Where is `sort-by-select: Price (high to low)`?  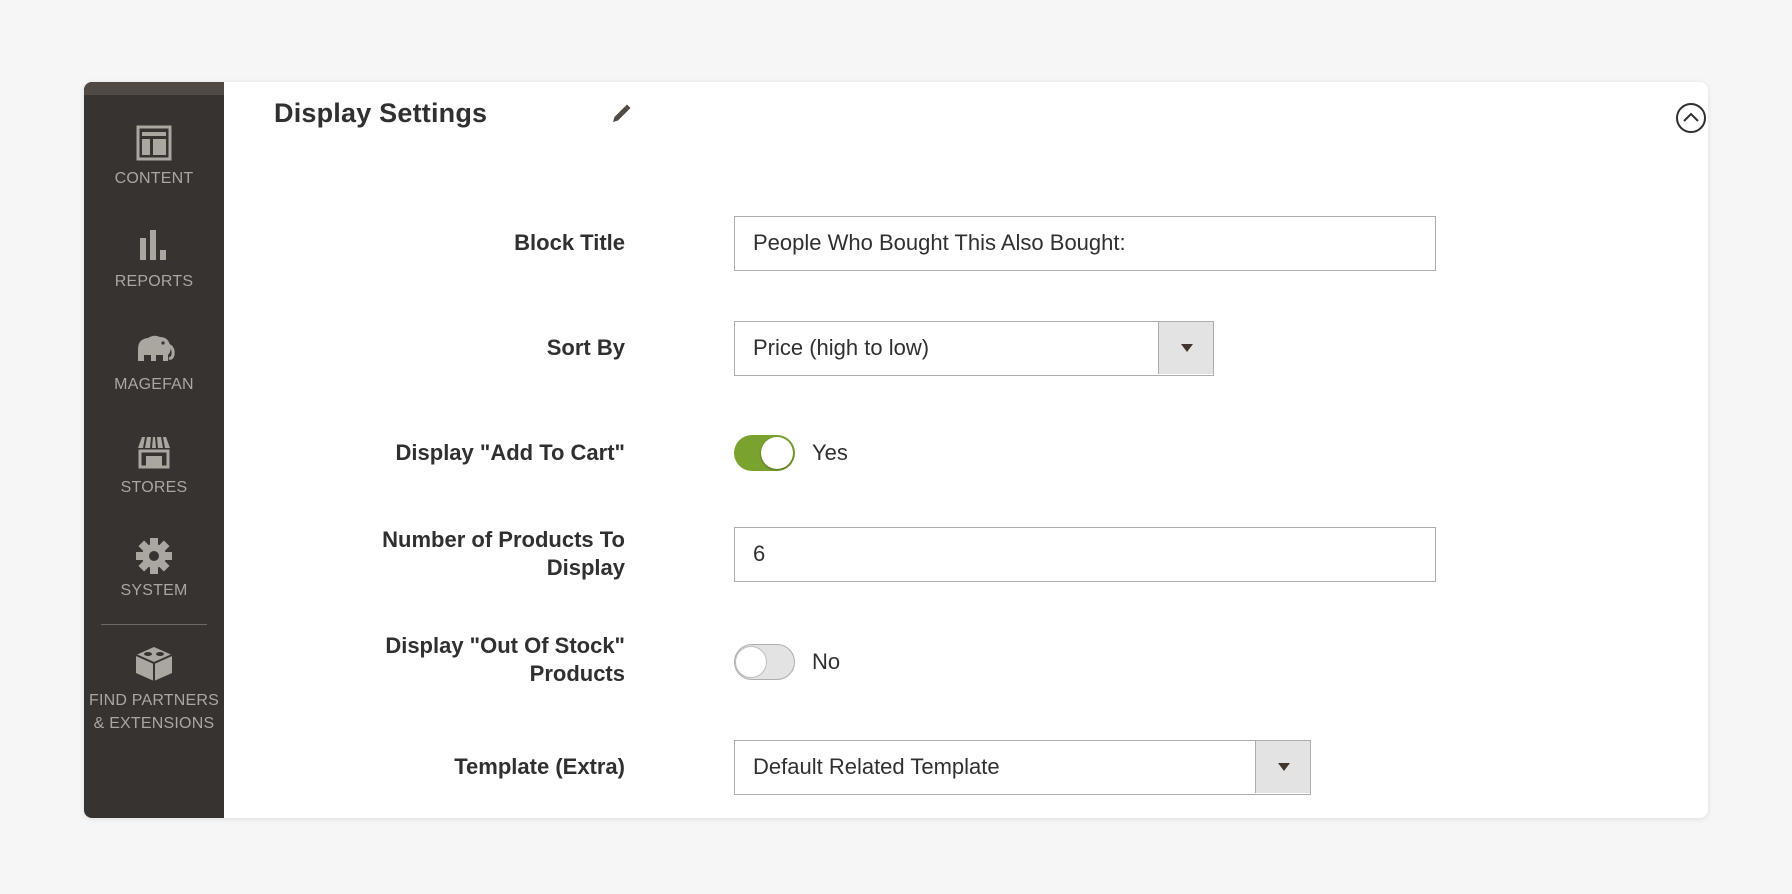 sort-by-select: Price (high to low) is located at coordinates (974, 348).